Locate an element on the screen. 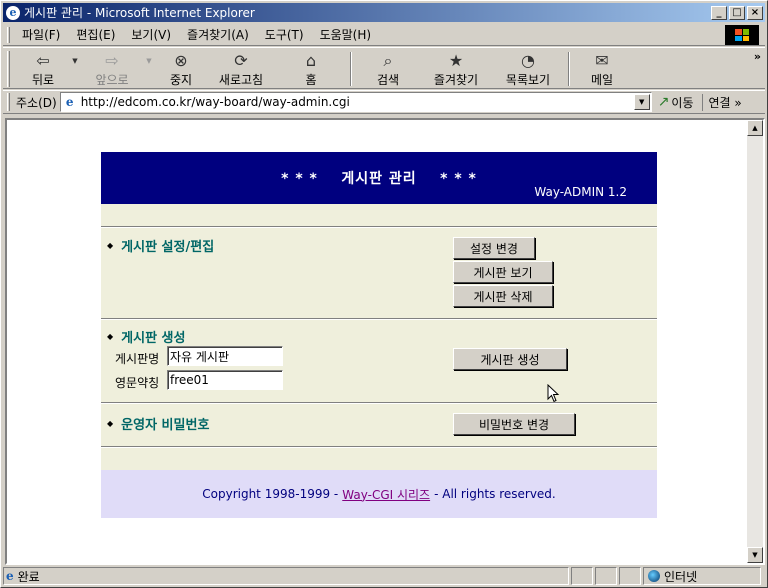  go-label: 이동 is located at coordinates (682, 102).